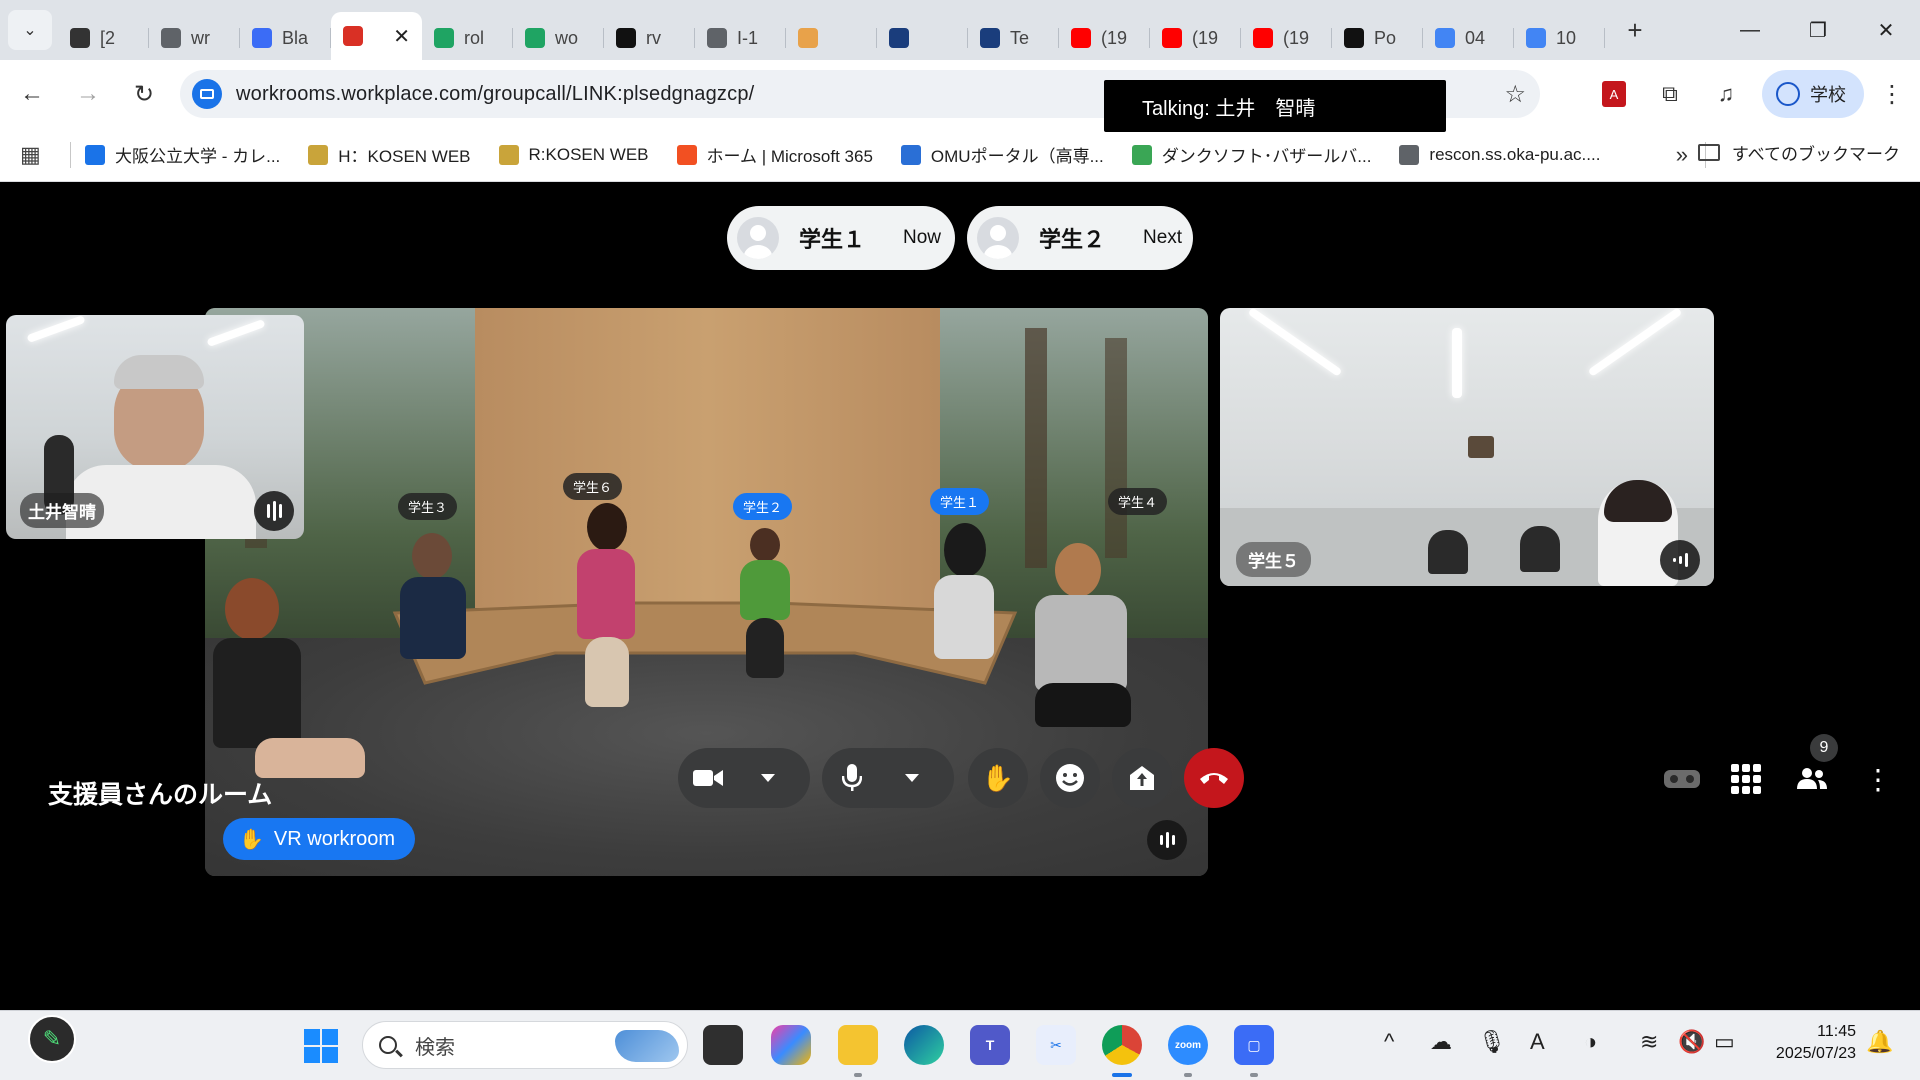 Image resolution: width=1920 pixels, height=1080 pixels. What do you see at coordinates (774, 154) in the screenshot?
I see `bookmark-item: ホーム | Microsoft 365` at bounding box center [774, 154].